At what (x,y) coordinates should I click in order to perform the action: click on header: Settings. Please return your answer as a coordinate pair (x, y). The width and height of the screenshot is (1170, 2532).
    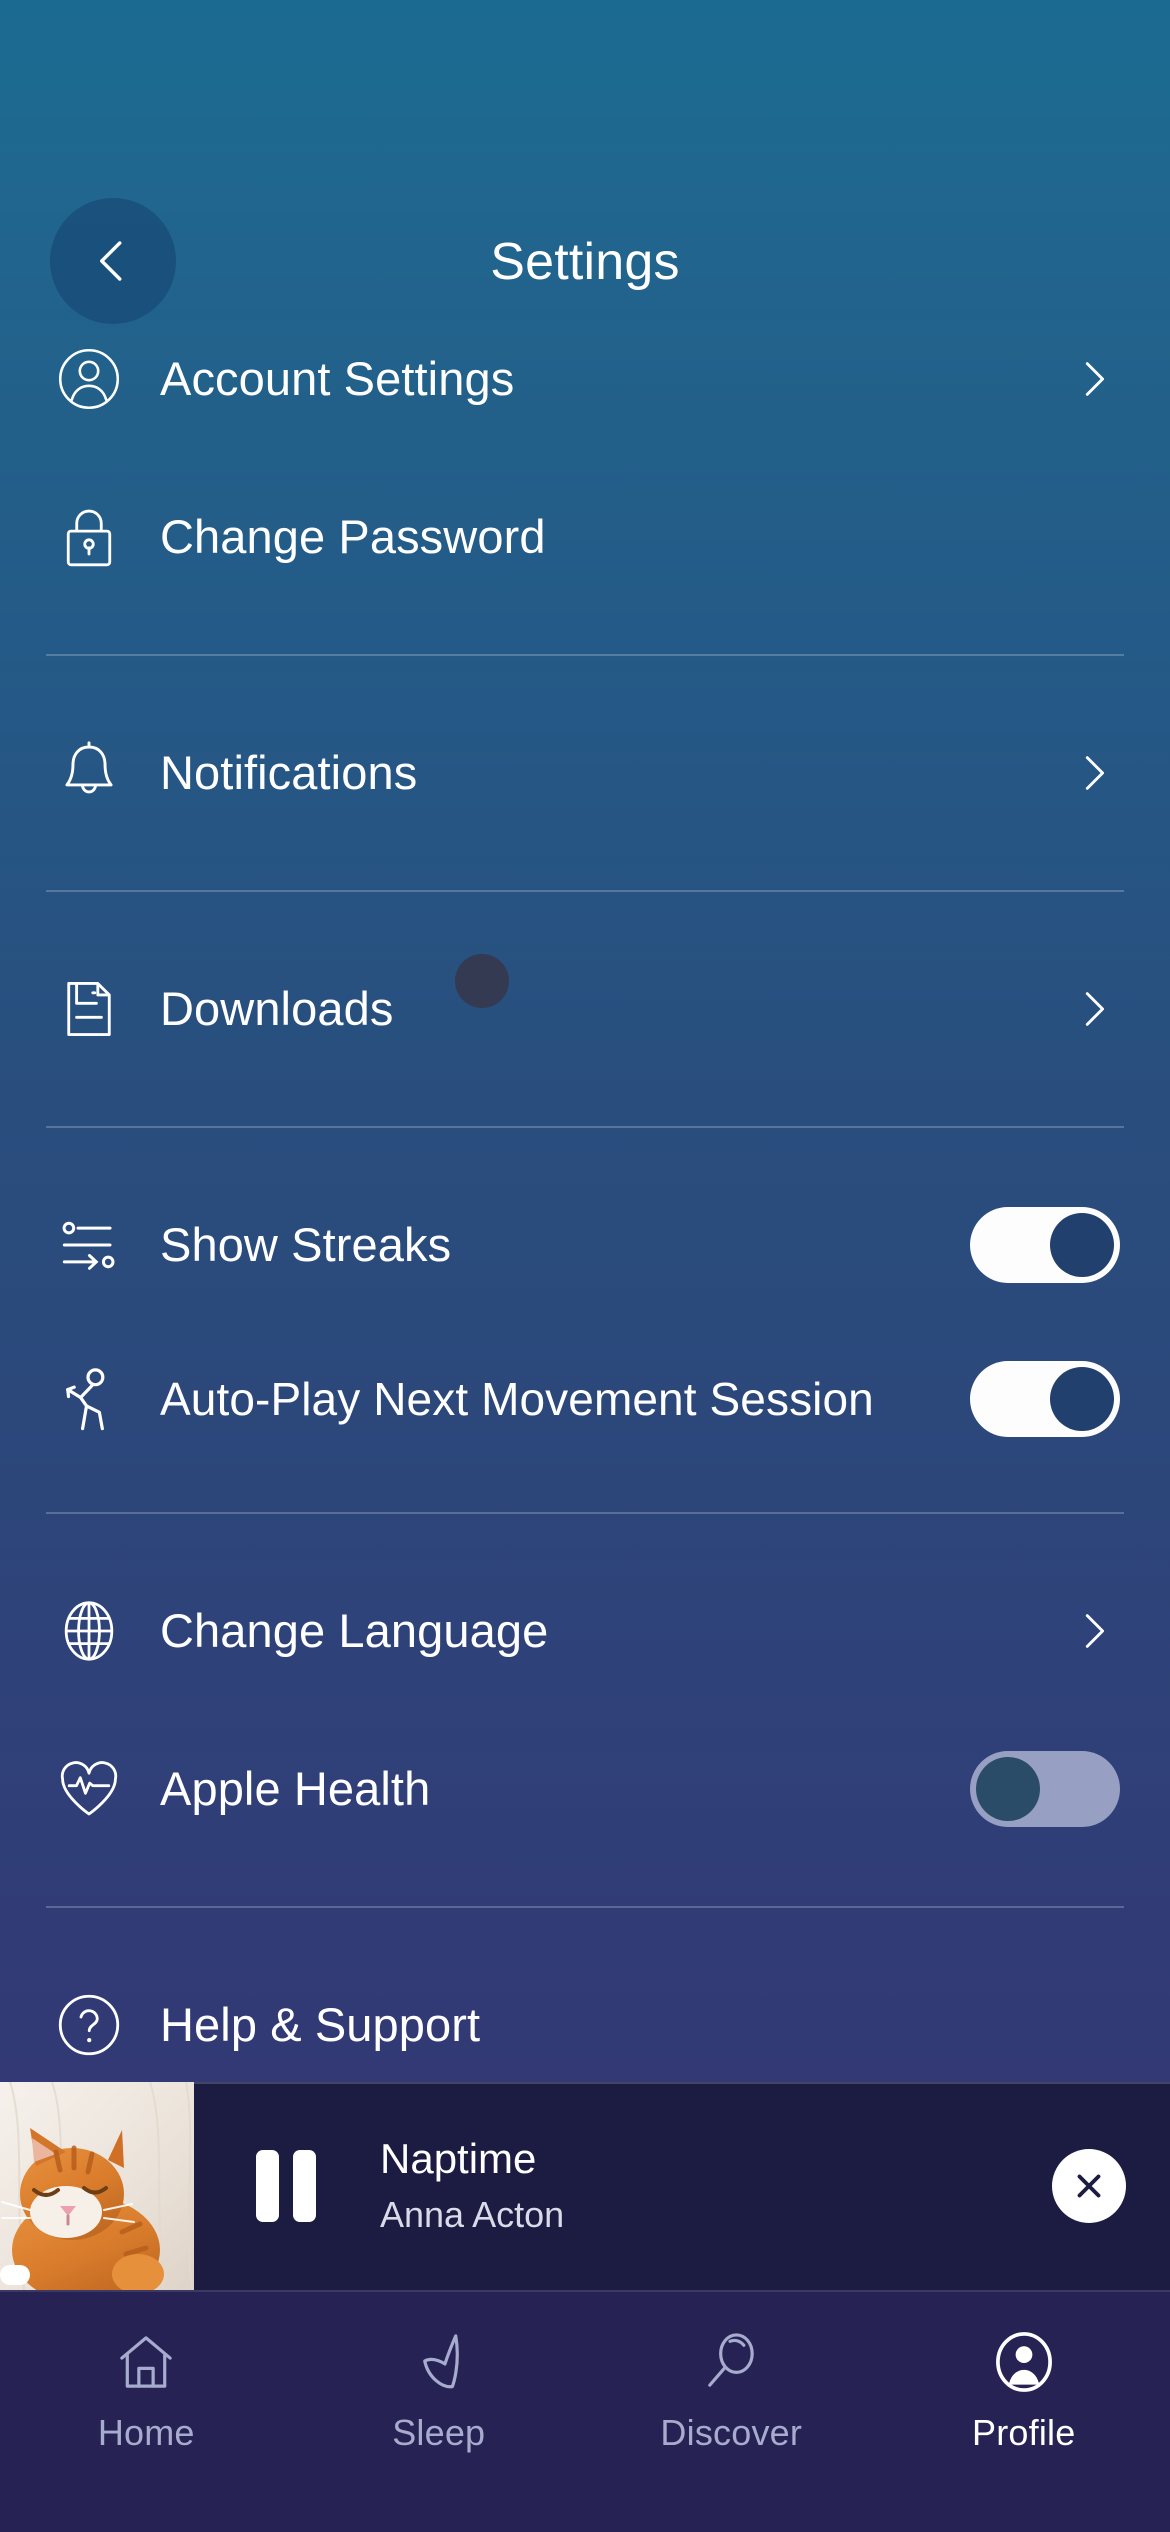
    Looking at the image, I should click on (585, 162).